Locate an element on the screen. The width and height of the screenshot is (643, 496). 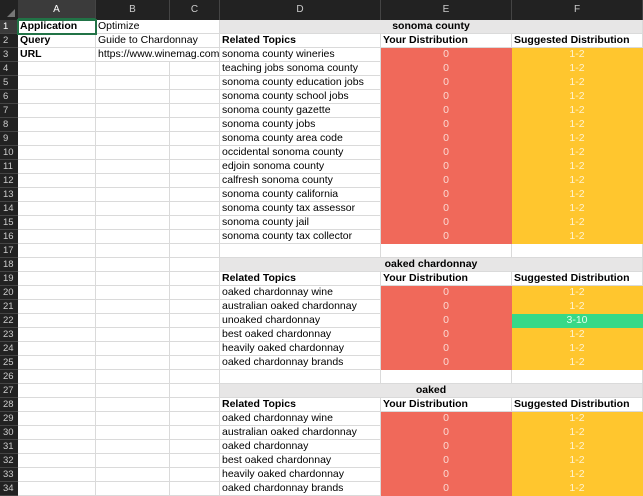
row-header: 14 is located at coordinates (9, 209).